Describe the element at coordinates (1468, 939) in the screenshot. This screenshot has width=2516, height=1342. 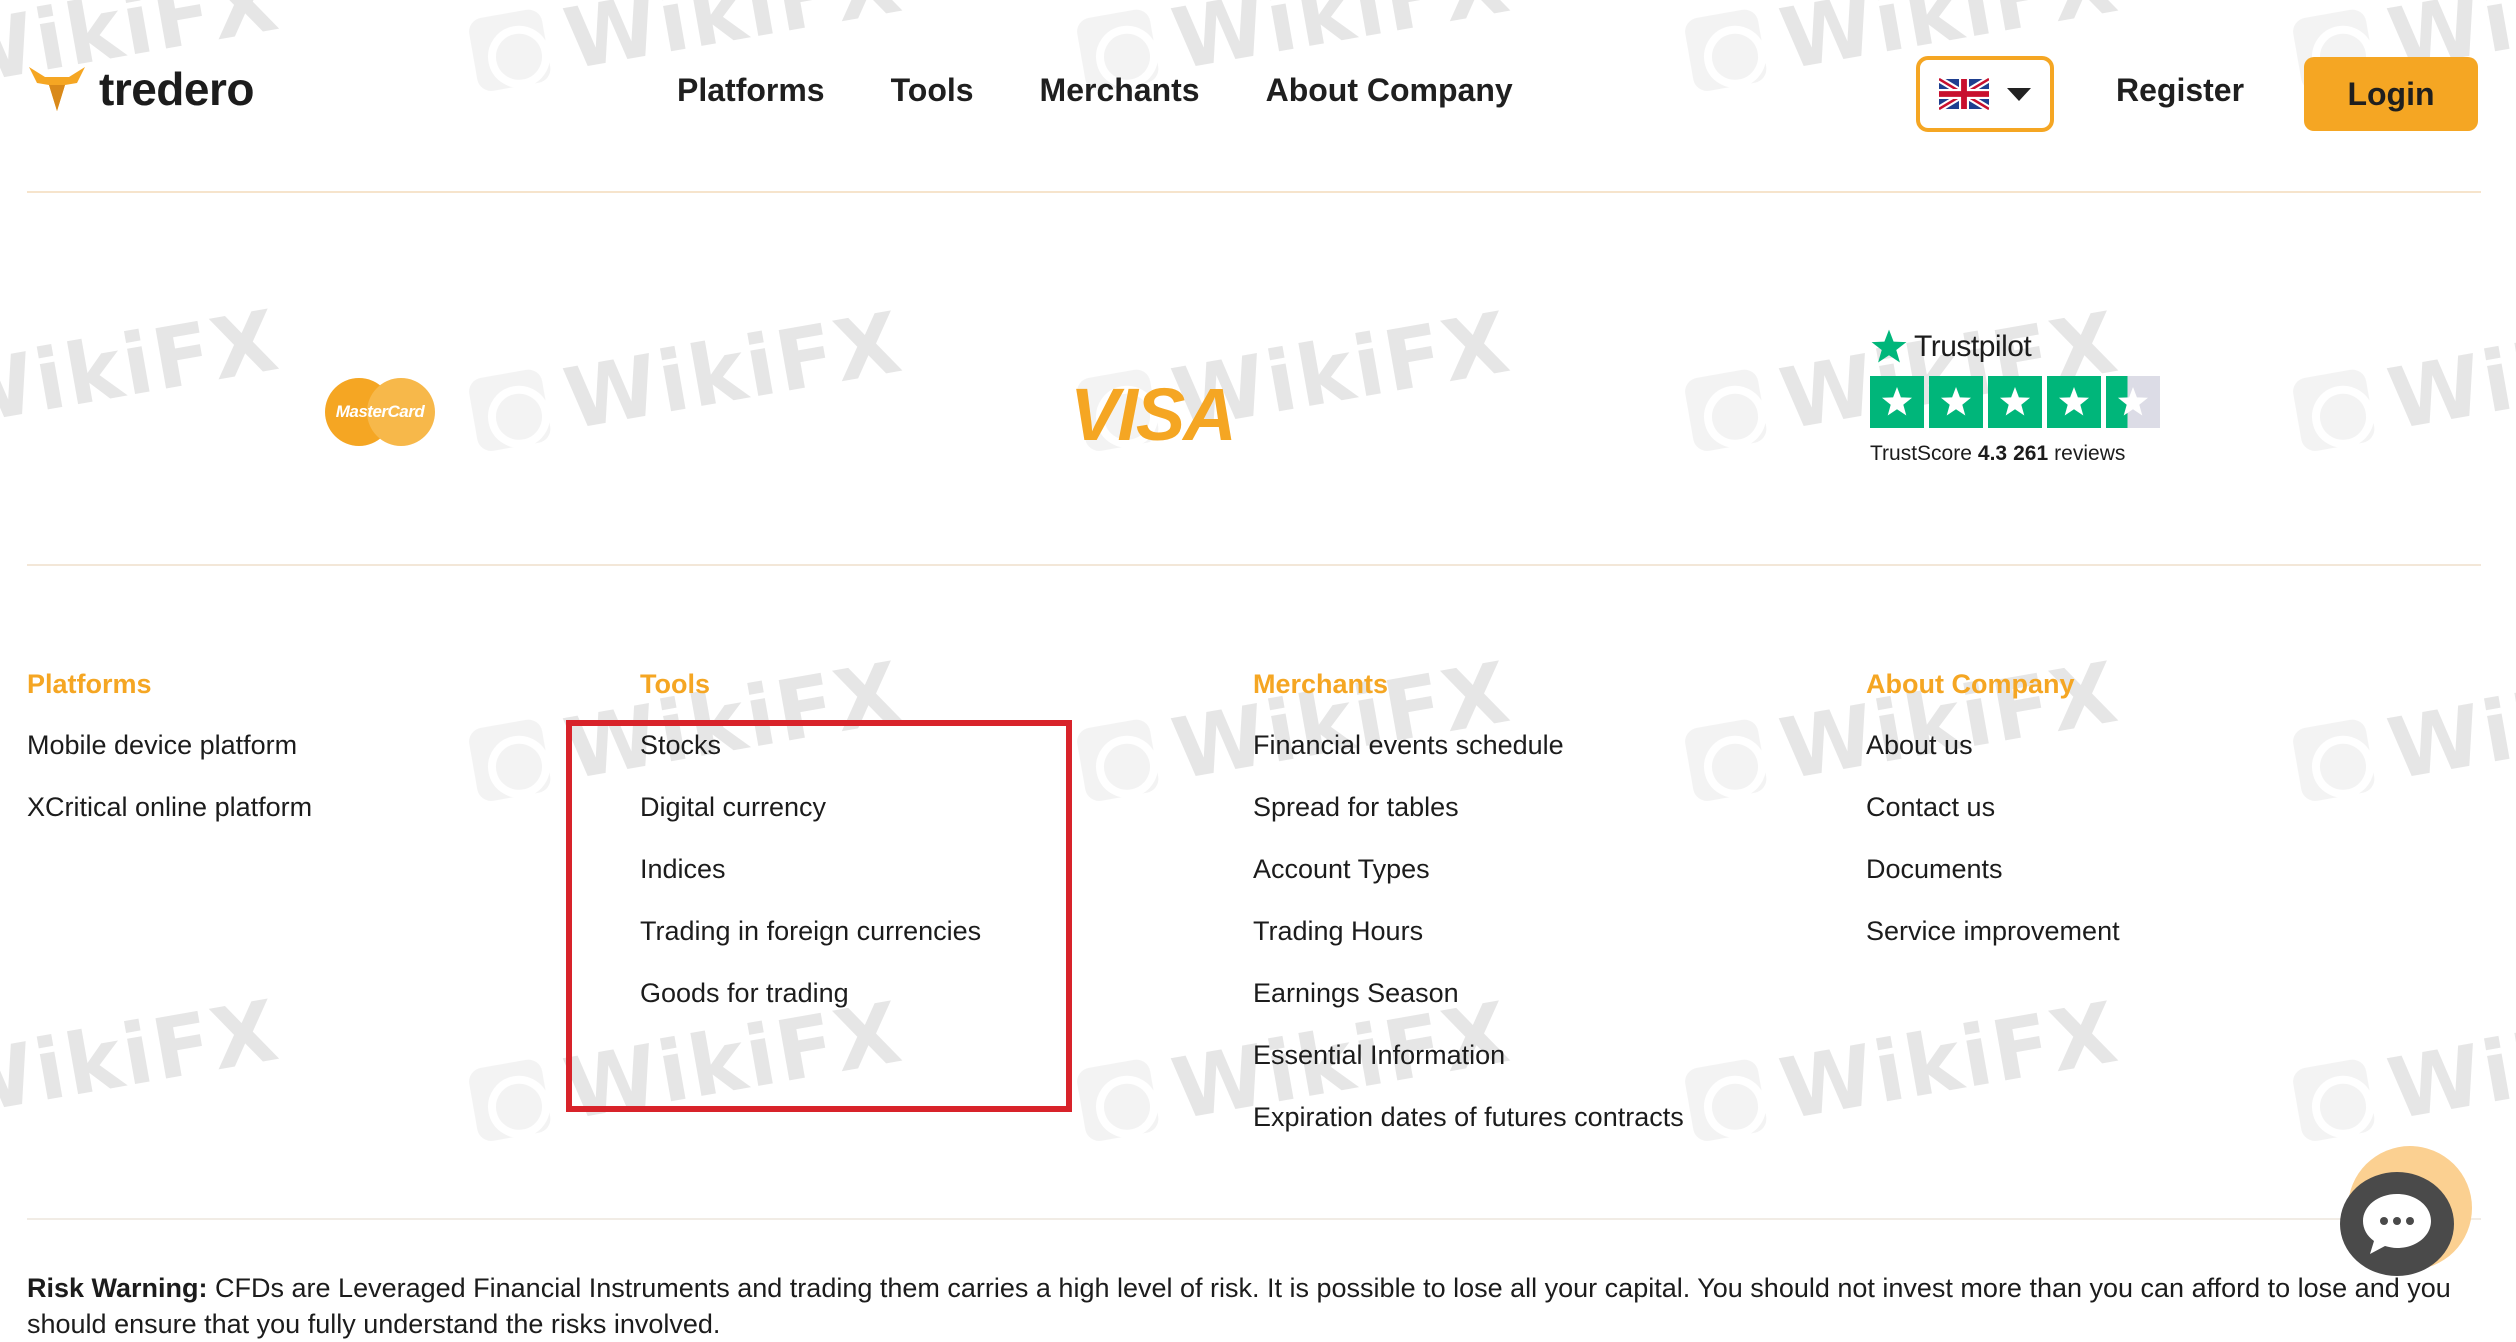
I see `footer-link-trading-hours: Trading Hours` at that location.